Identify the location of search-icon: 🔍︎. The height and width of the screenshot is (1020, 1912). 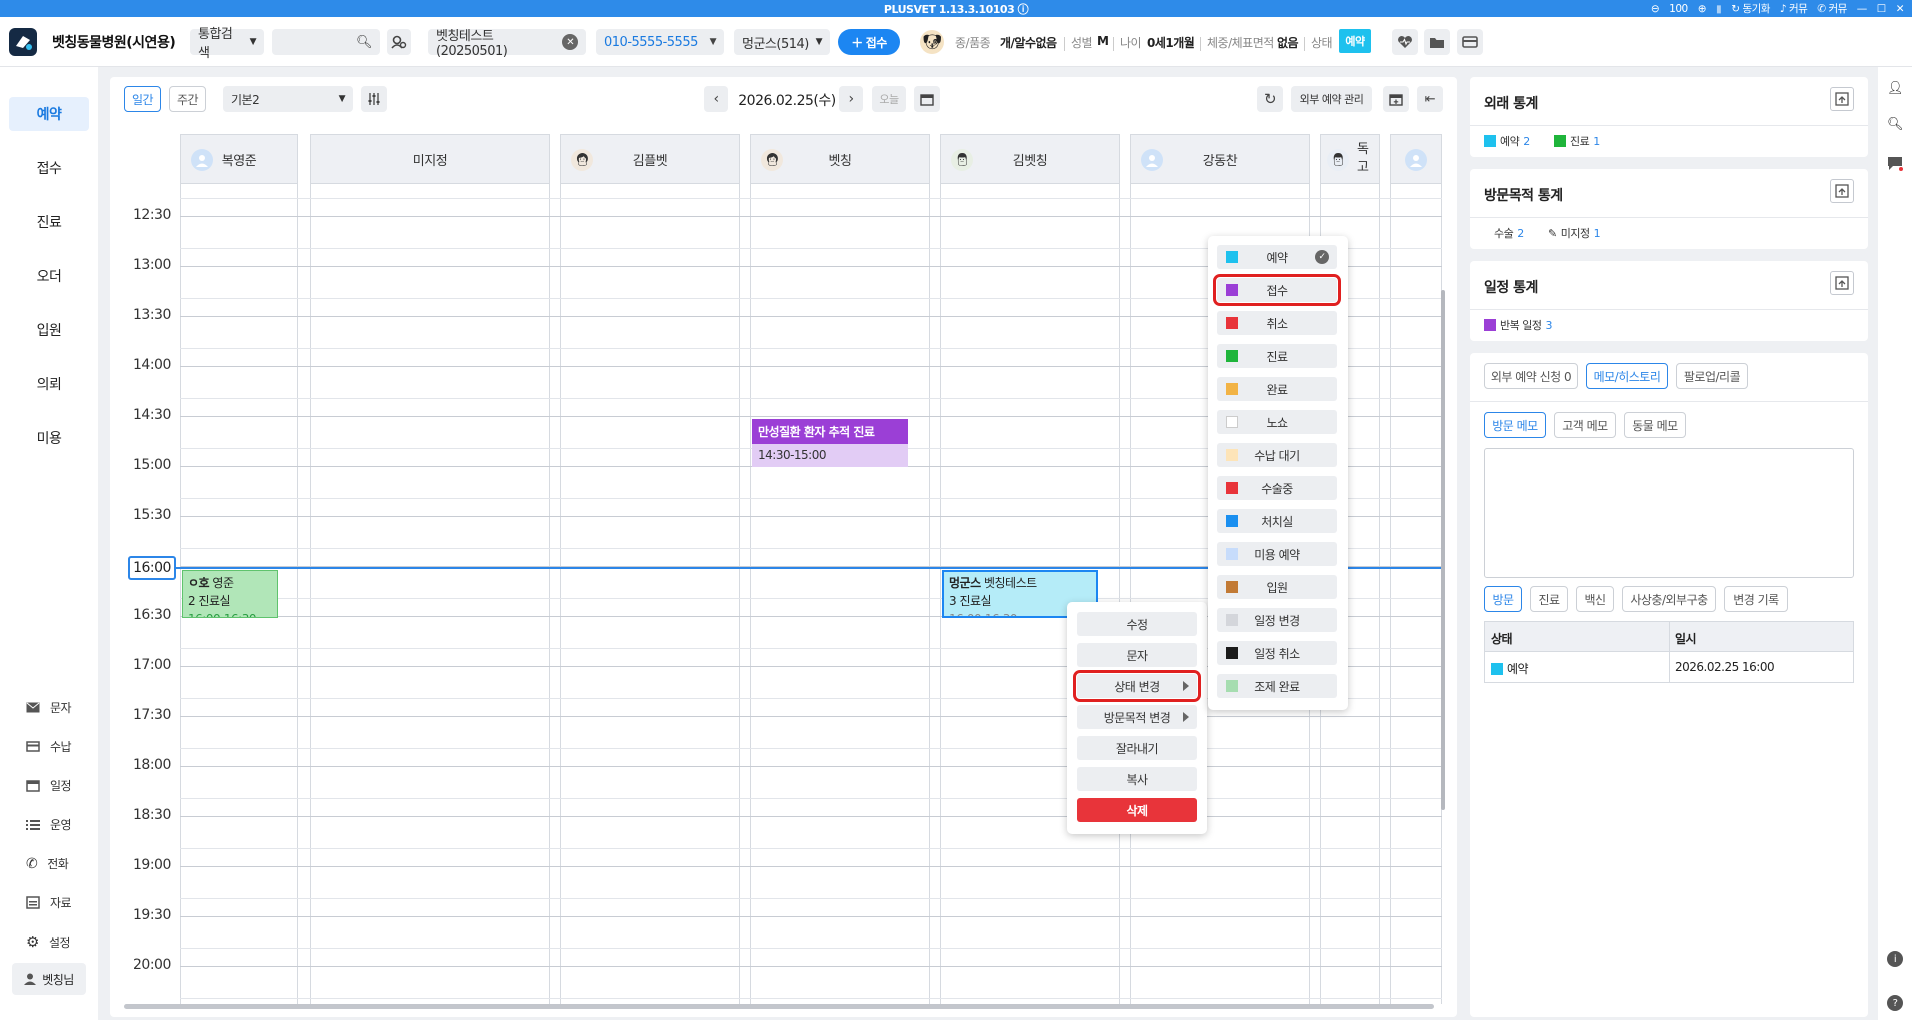
(364, 42).